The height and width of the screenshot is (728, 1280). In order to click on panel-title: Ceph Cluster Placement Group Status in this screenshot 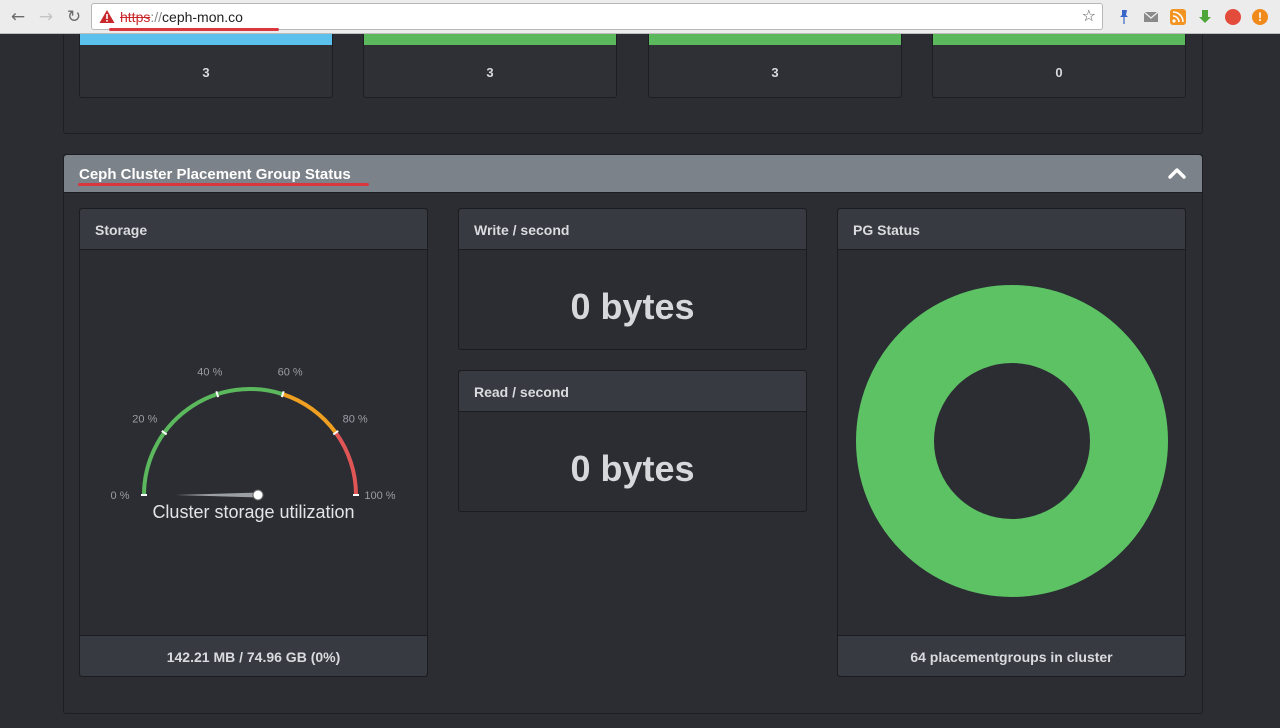, I will do `click(215, 174)`.